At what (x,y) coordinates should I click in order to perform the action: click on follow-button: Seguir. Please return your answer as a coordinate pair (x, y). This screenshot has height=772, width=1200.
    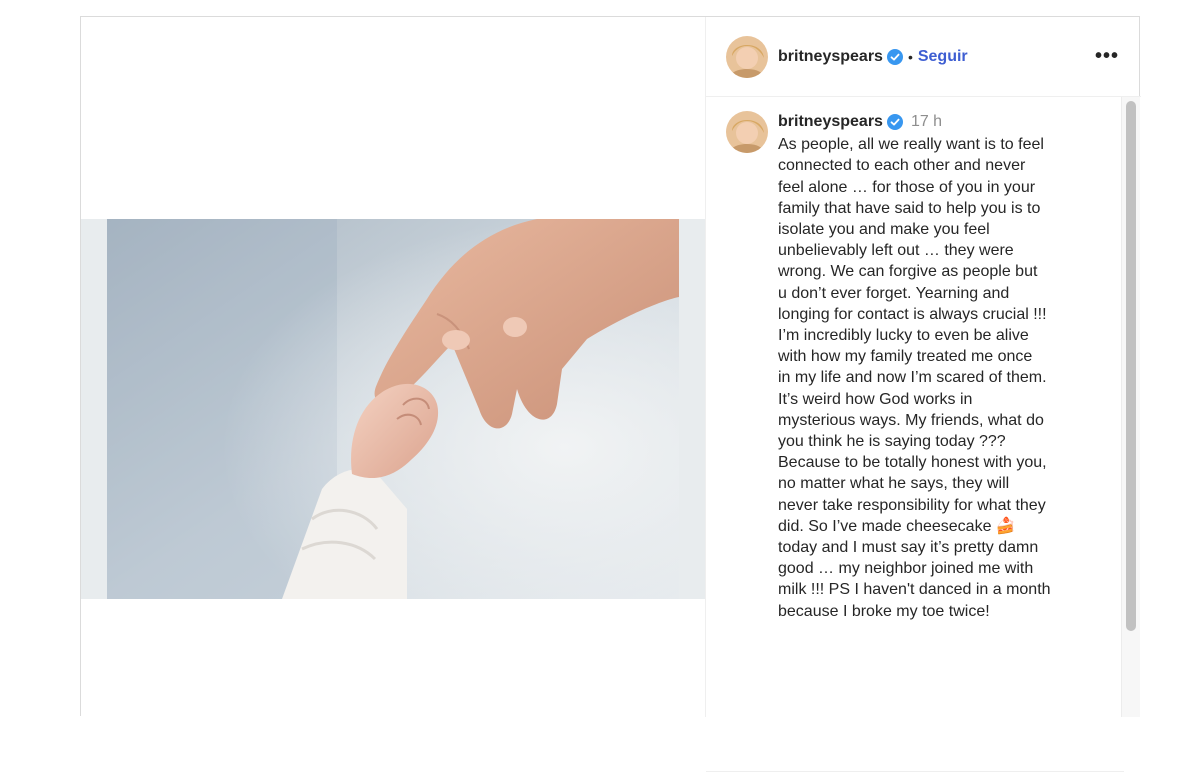
    Looking at the image, I should click on (943, 57).